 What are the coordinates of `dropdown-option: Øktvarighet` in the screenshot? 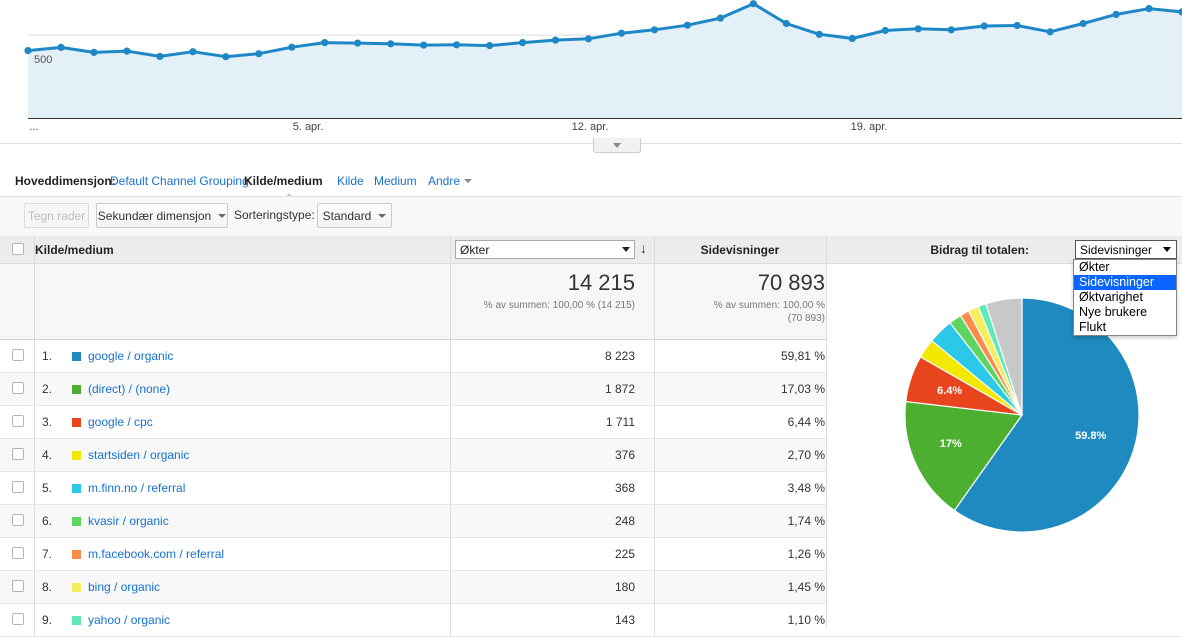 It's located at (1125, 297).